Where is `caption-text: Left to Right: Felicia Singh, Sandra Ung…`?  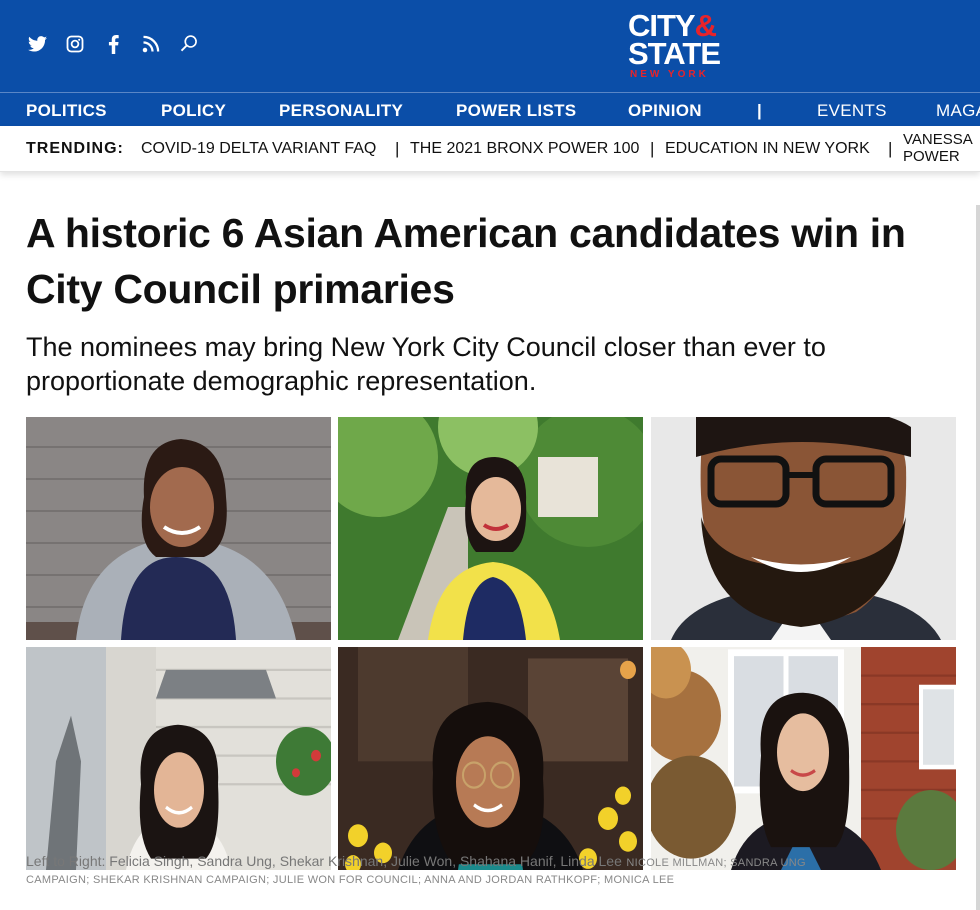 caption-text: Left to Right: Felicia Singh, Sandra Ung… is located at coordinates (324, 861).